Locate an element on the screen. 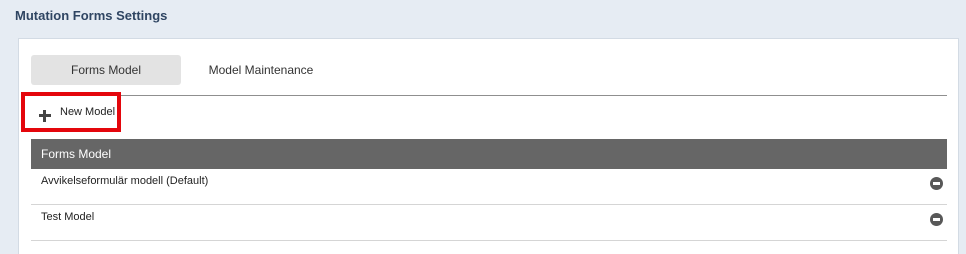 Image resolution: width=966 pixels, height=254 pixels. table-header: Forms Model is located at coordinates (489, 154).